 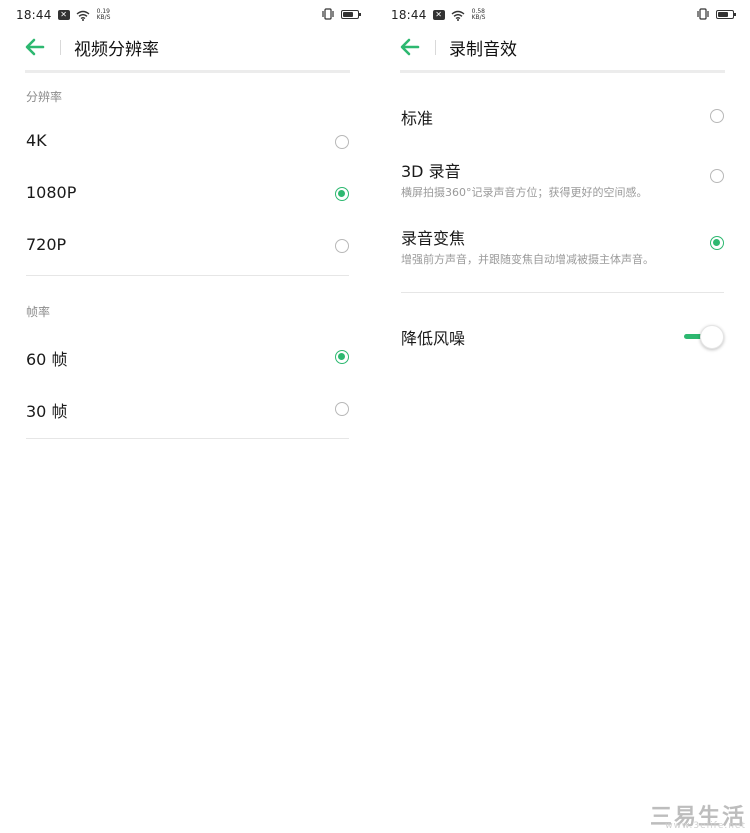 What do you see at coordinates (696, 815) in the screenshot?
I see `watermark-logo: 三易生活 www.3elife.net` at bounding box center [696, 815].